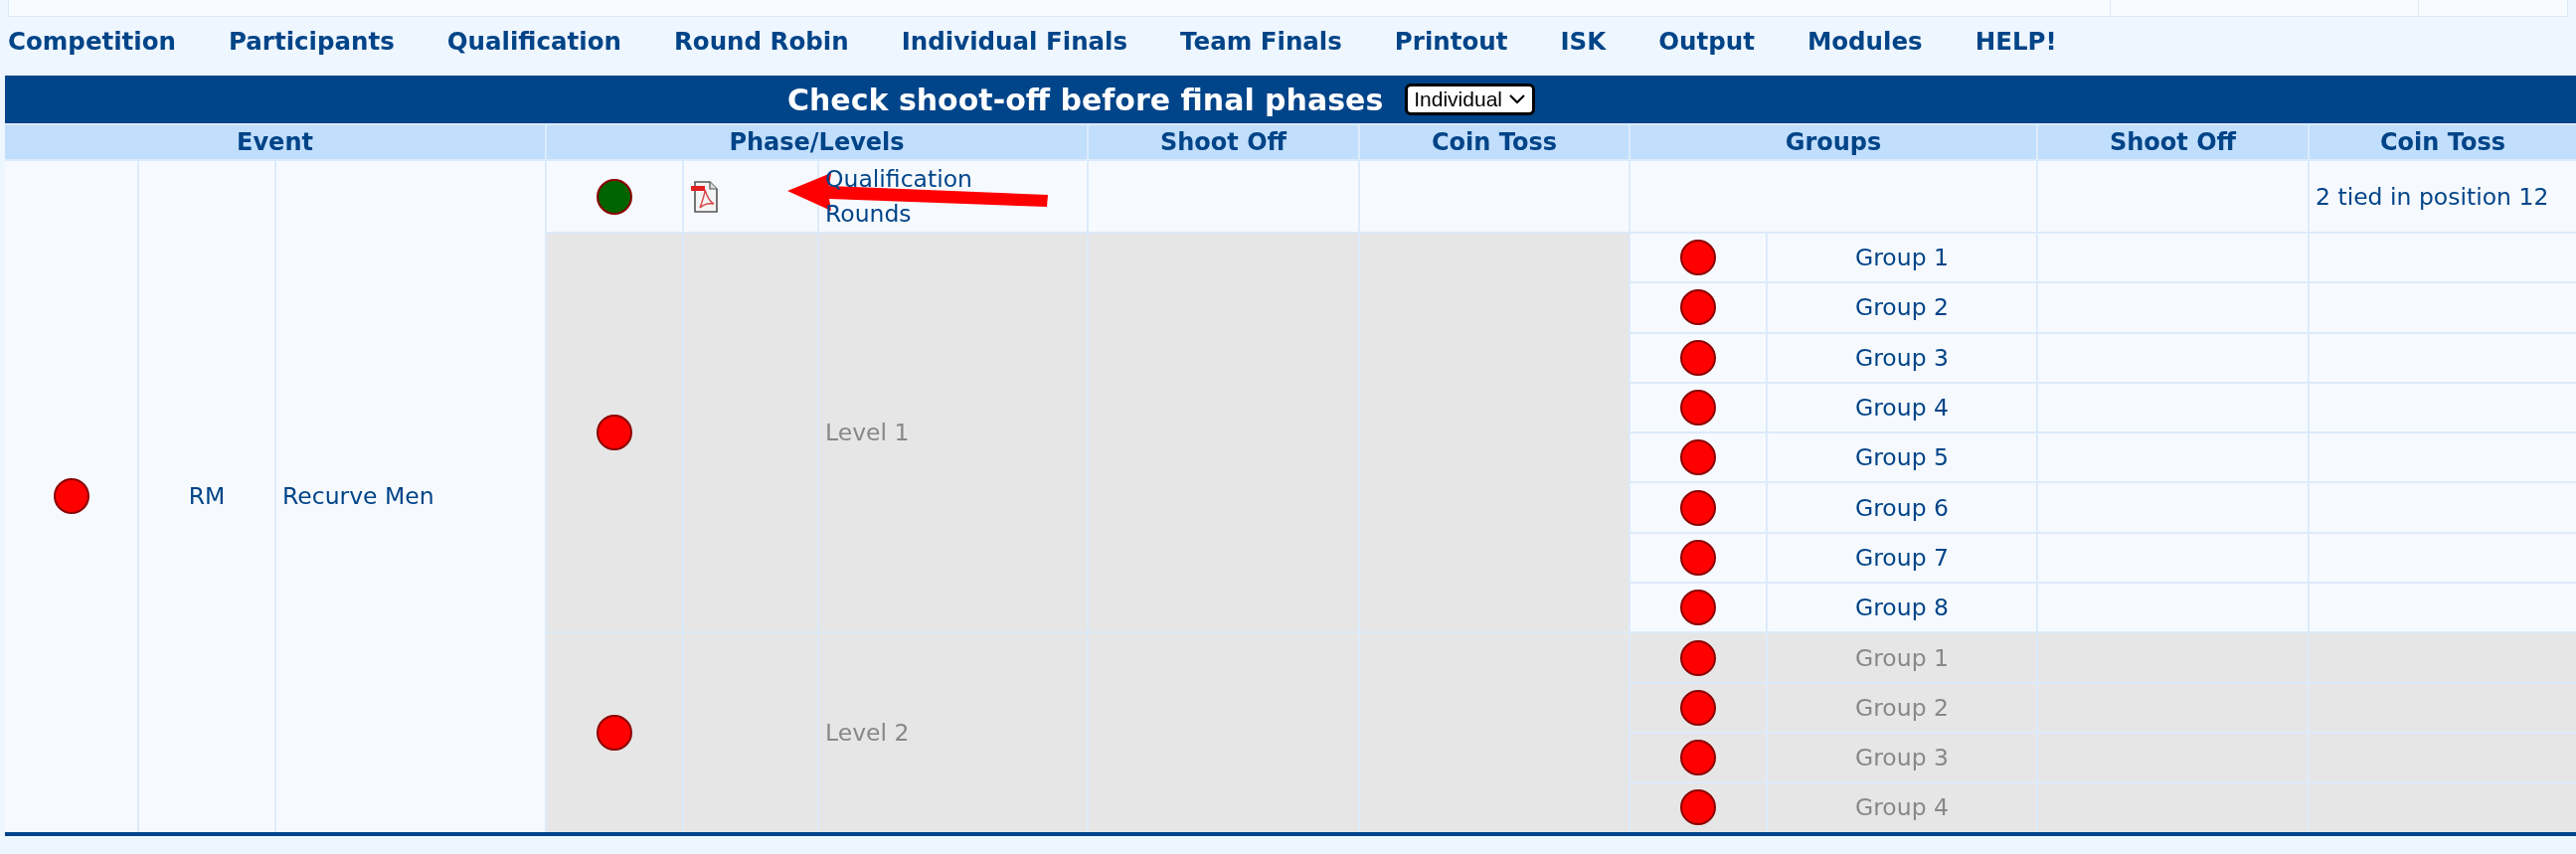  I want to click on group-label: Group 6, so click(1902, 507).